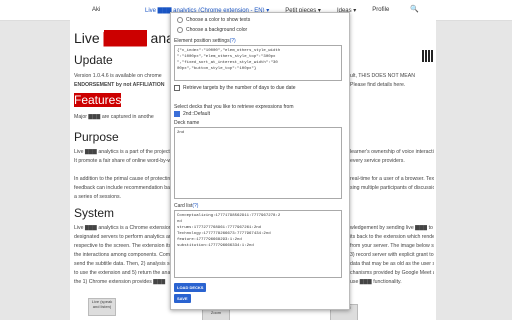 Image resolution: width=512 pixels, height=320 pixels. Describe the element at coordinates (87, 38) in the screenshot. I see `page-title-prefix: Live` at that location.